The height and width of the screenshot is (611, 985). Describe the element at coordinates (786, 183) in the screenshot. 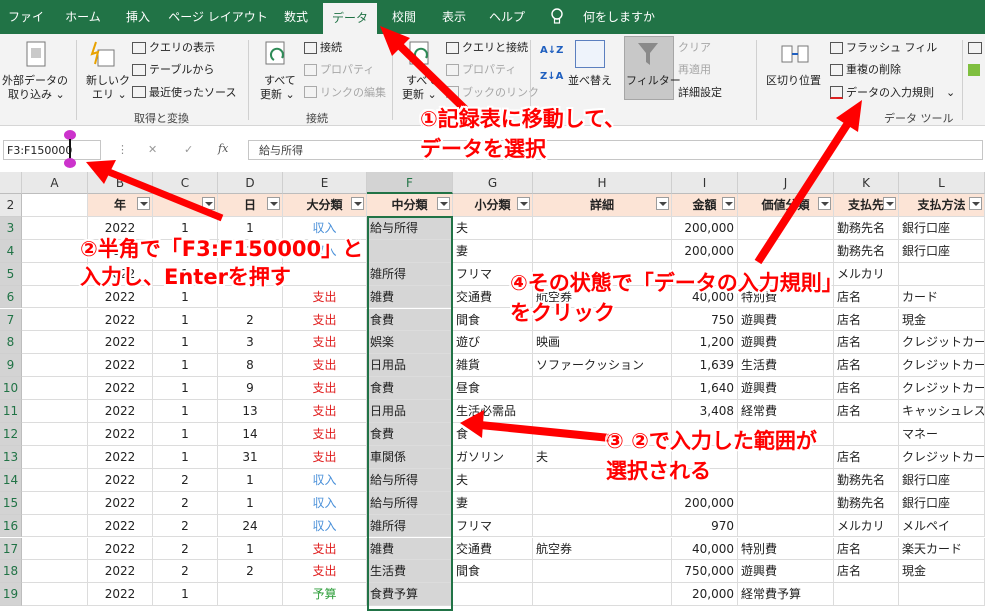

I see `column-header-j: J` at that location.